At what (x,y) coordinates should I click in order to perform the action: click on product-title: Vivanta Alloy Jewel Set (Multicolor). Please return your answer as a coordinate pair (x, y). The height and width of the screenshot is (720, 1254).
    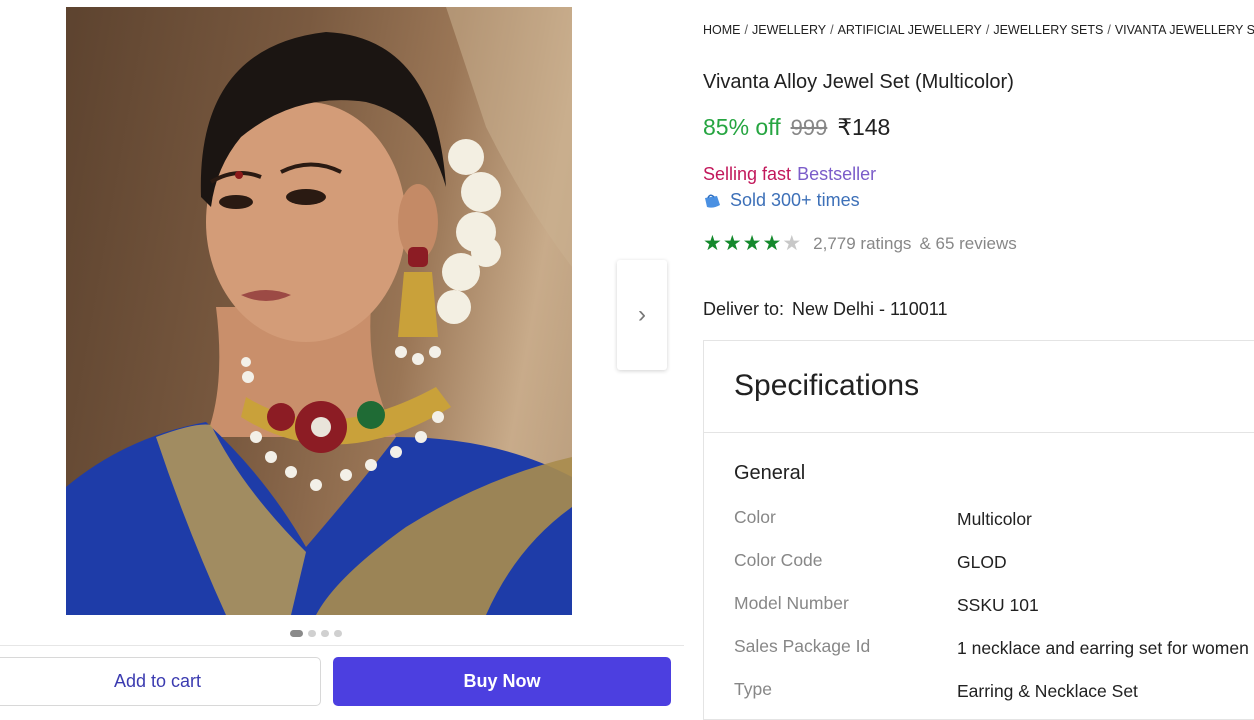
    Looking at the image, I should click on (858, 82).